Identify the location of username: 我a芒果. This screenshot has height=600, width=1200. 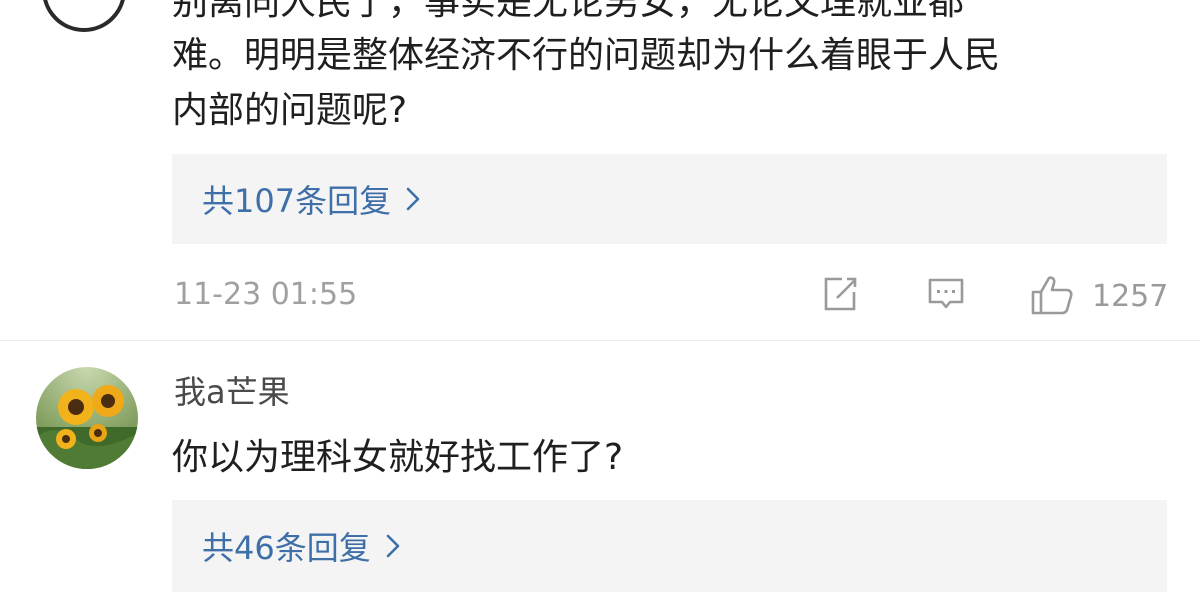
(232, 392).